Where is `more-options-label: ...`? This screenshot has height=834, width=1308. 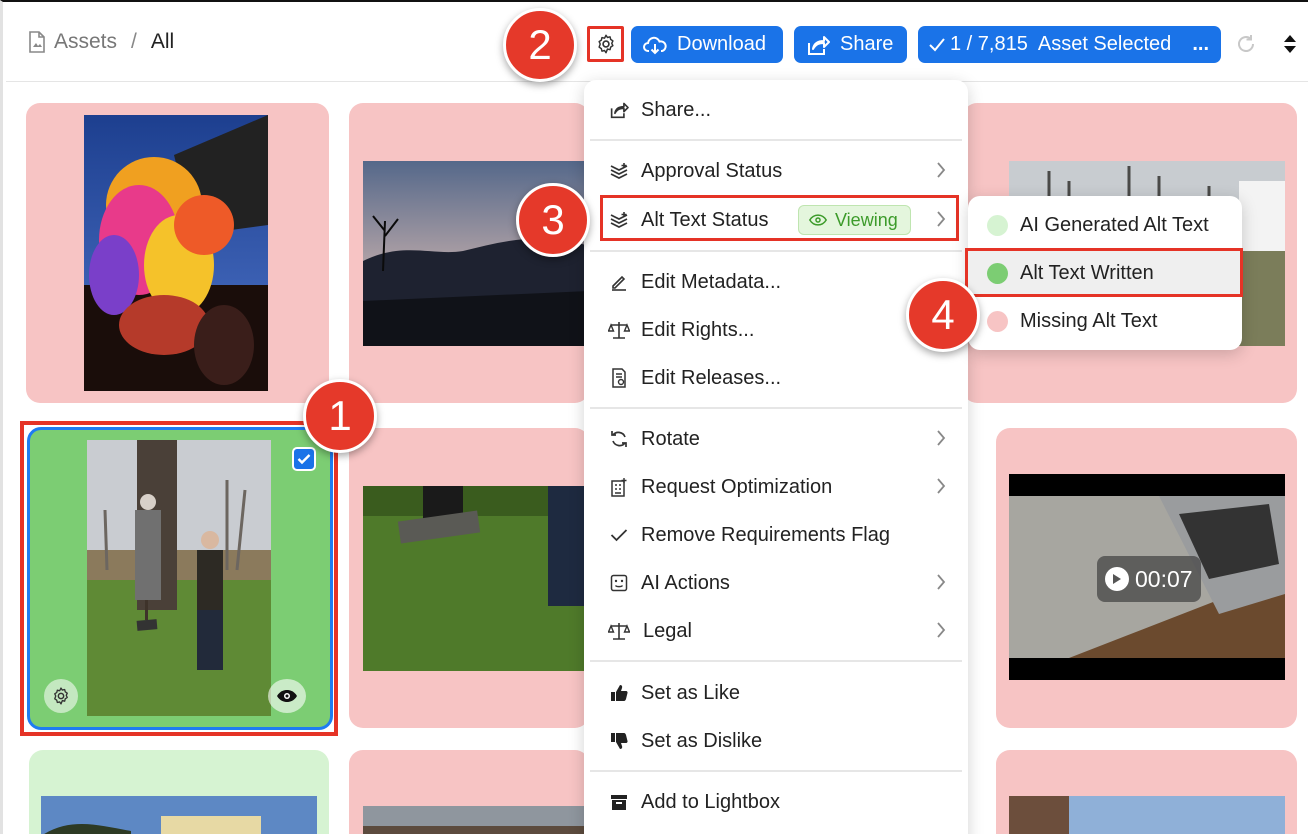
more-options-label: ... is located at coordinates (1200, 44).